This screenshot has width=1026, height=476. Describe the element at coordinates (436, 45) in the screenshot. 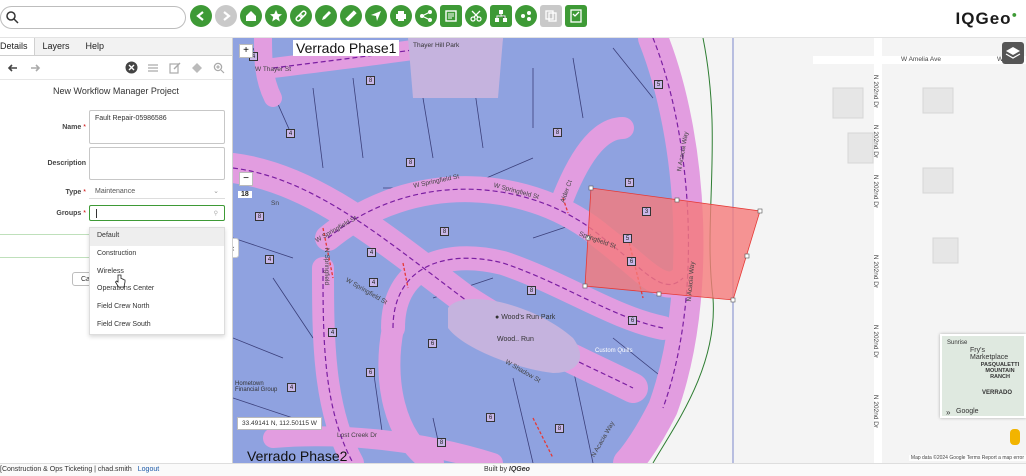

I see `place-thayer-park: Thayer Hill Park` at that location.